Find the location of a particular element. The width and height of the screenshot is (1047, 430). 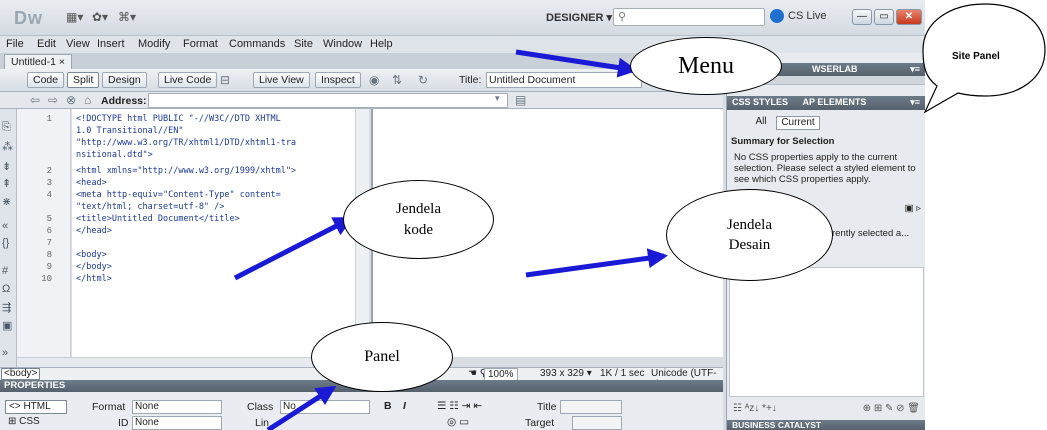

site-icon: ⌘▾ is located at coordinates (127, 17).